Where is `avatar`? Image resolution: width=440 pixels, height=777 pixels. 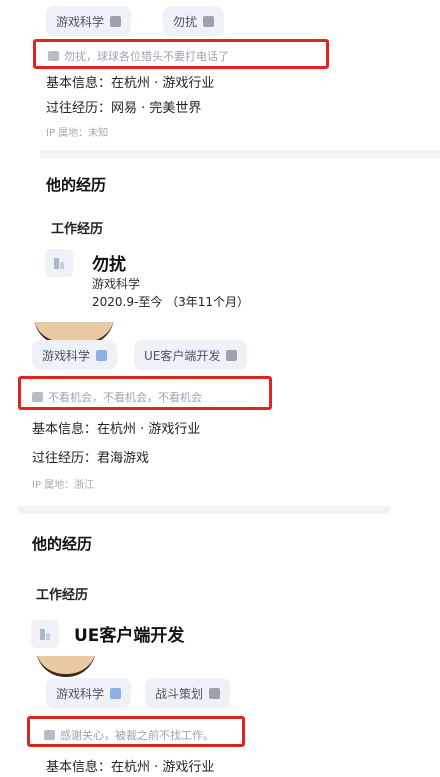
avatar is located at coordinates (66, 666).